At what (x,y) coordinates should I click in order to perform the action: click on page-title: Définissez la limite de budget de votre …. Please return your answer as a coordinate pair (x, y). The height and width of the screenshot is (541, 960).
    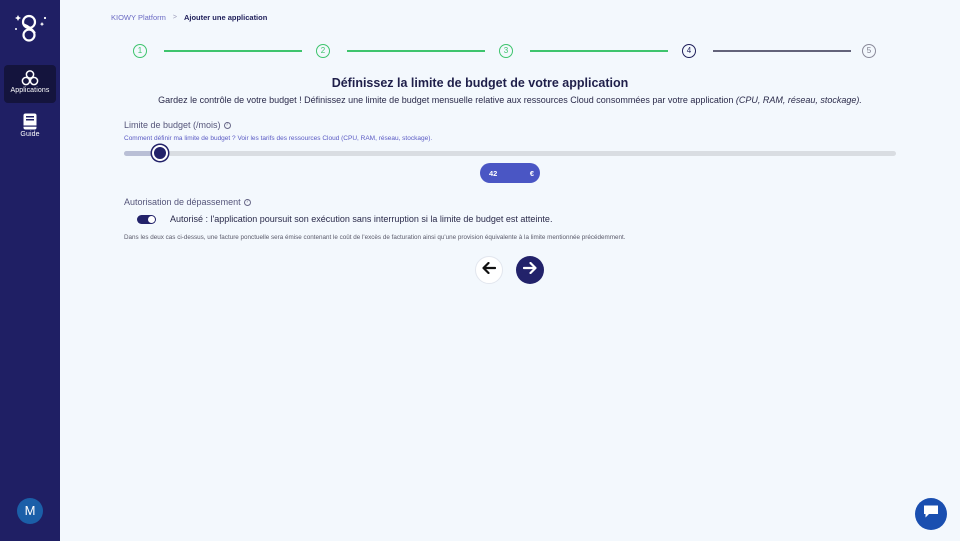
    Looking at the image, I should click on (480, 83).